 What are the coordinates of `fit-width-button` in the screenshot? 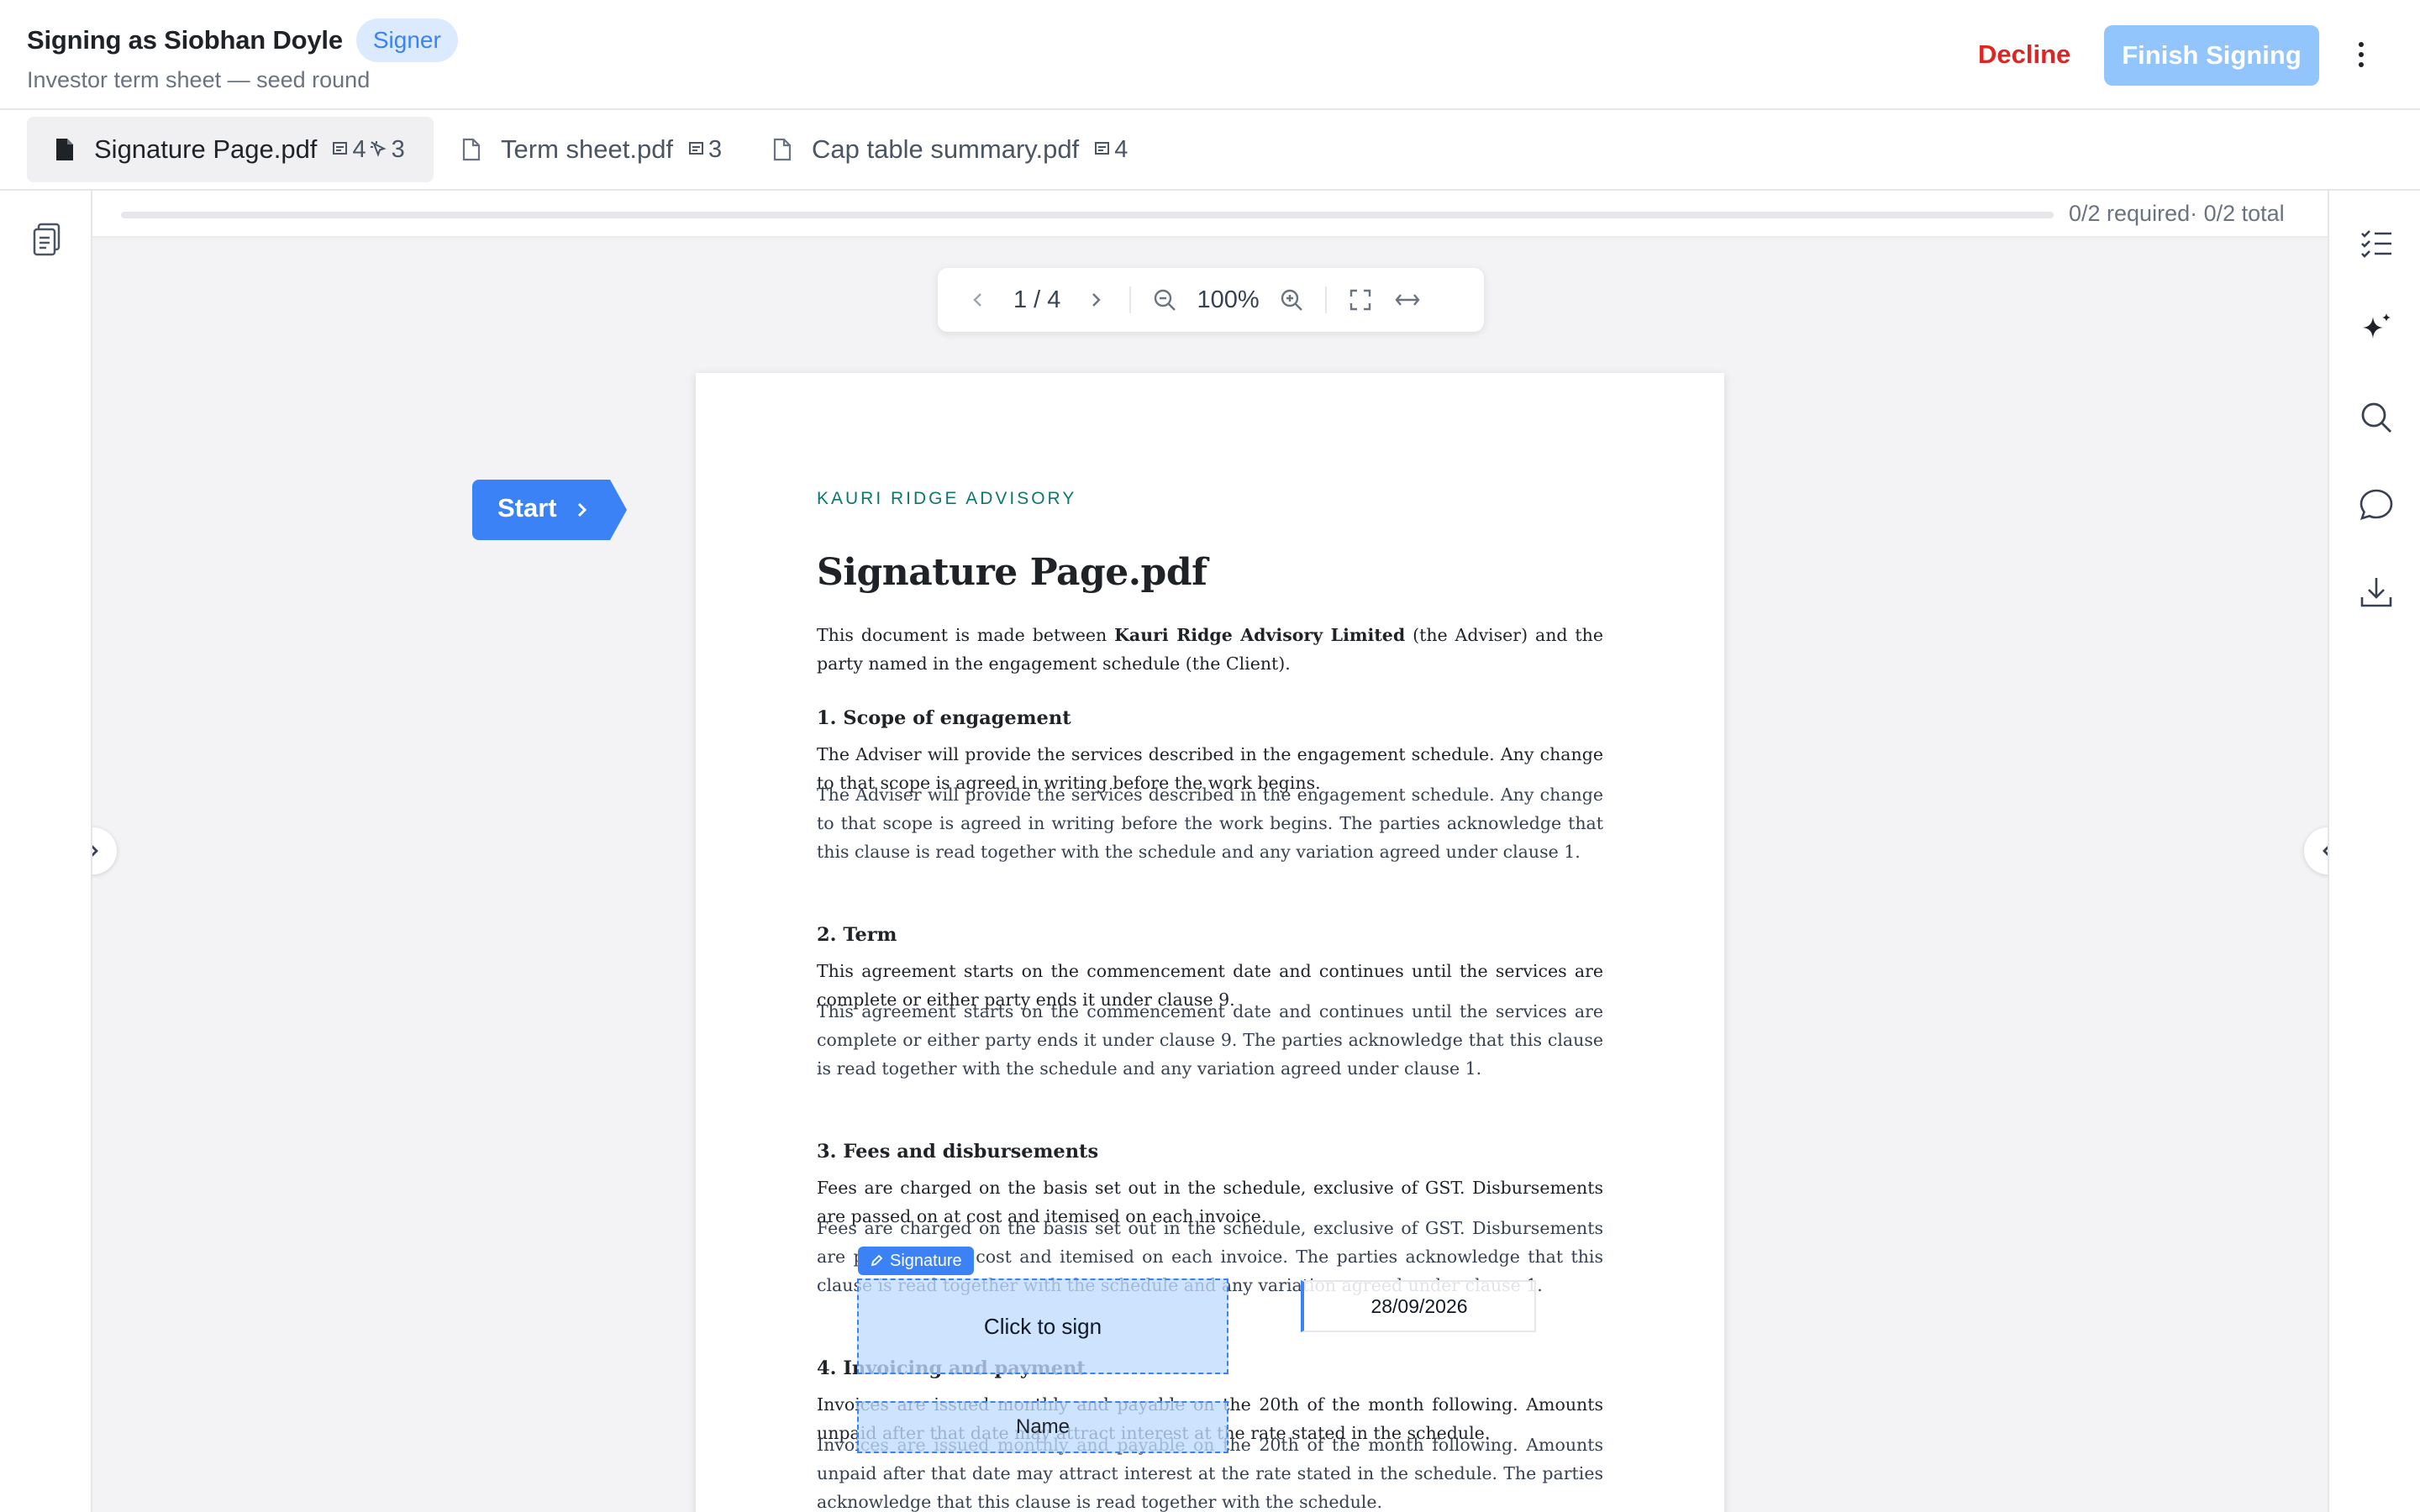 It's located at (1407, 299).